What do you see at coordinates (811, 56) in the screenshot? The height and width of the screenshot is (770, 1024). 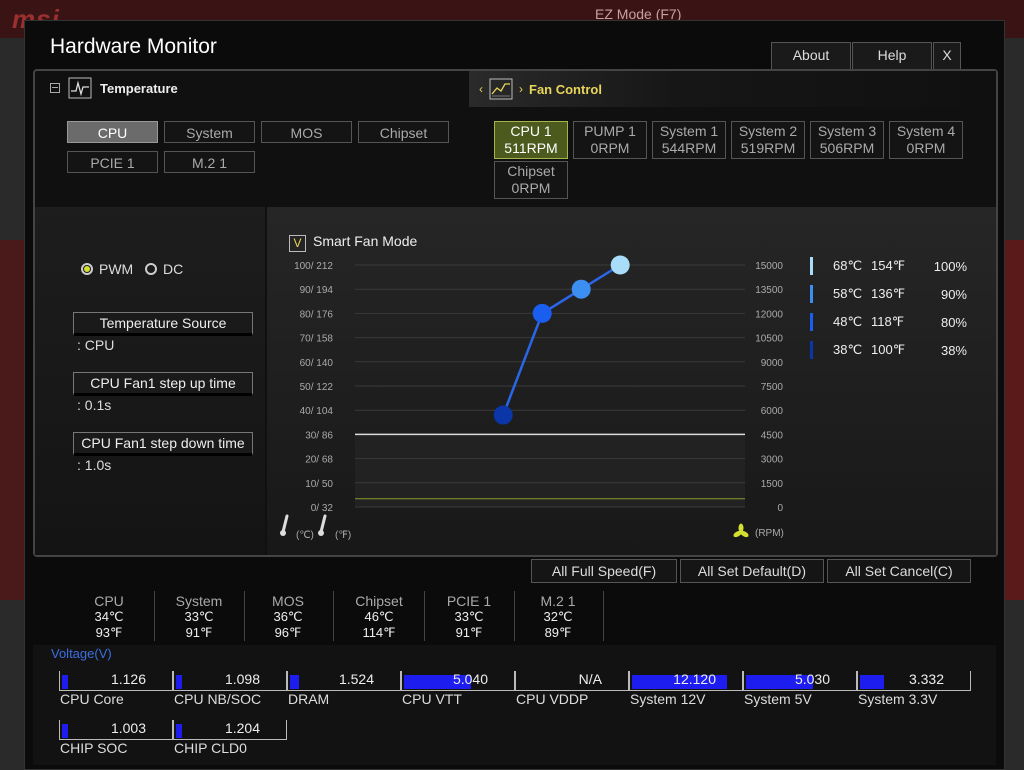 I see `about-button: About` at bounding box center [811, 56].